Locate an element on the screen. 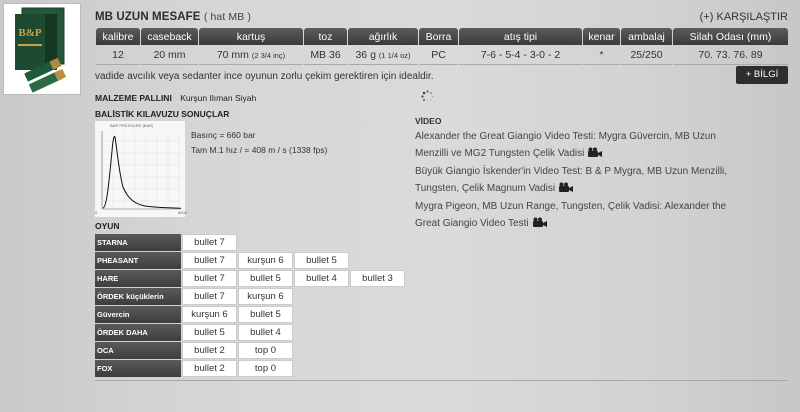 The height and width of the screenshot is (412, 800). game-row: OCA bullet 2 top 0 is located at coordinates (250, 350).